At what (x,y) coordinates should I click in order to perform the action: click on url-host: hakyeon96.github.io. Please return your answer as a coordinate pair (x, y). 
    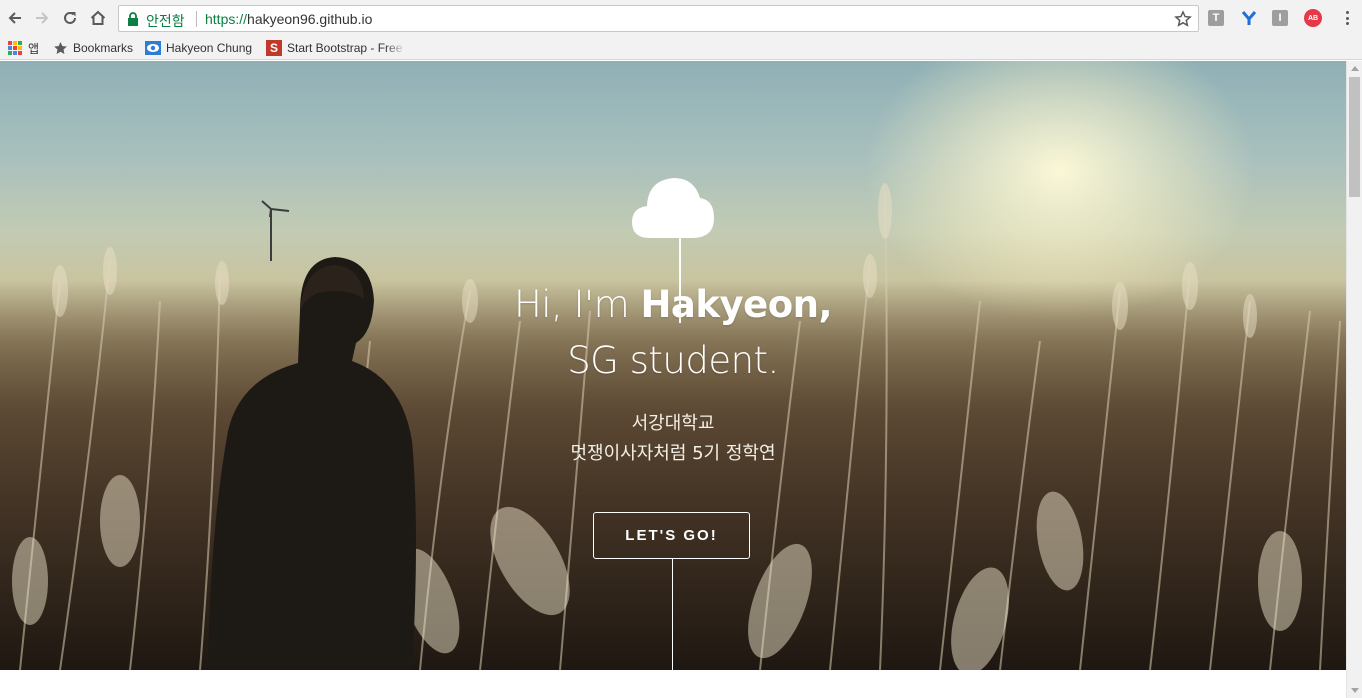
    Looking at the image, I should click on (310, 19).